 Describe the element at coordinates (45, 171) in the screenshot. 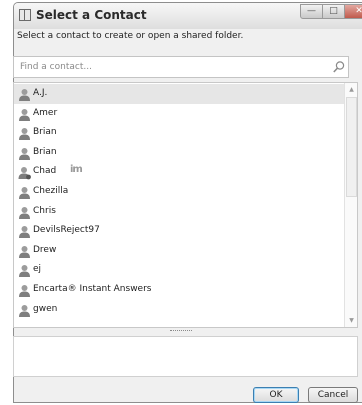

I see `contact-name: Chad` at that location.